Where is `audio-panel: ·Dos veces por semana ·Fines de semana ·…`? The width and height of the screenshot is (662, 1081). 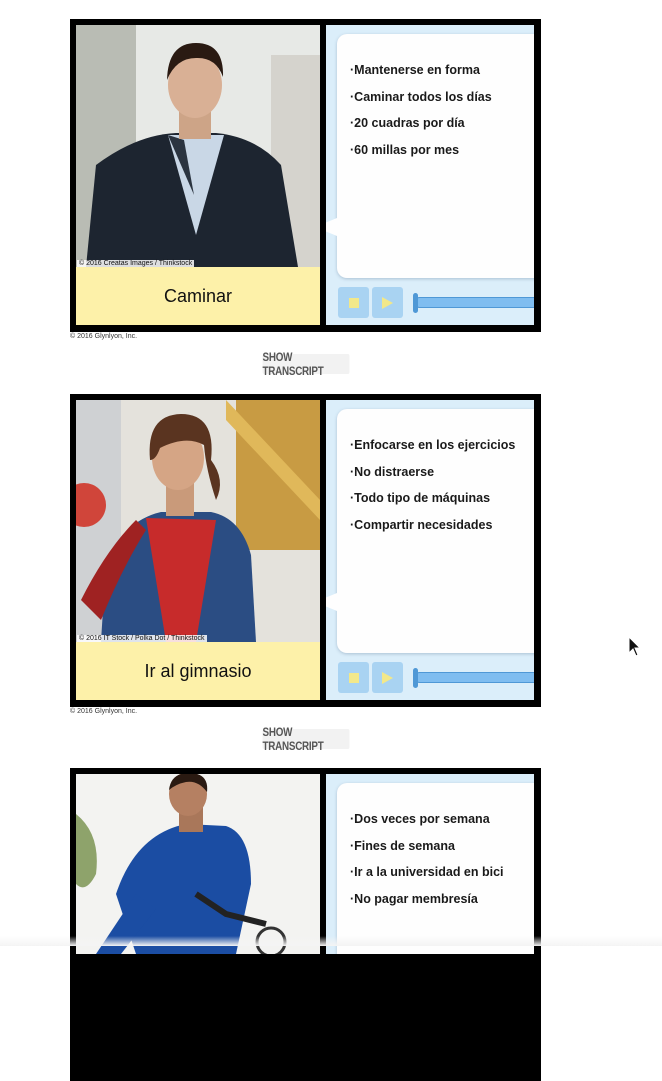 audio-panel: ·Dos veces por semana ·Fines de semana ·… is located at coordinates (430, 864).